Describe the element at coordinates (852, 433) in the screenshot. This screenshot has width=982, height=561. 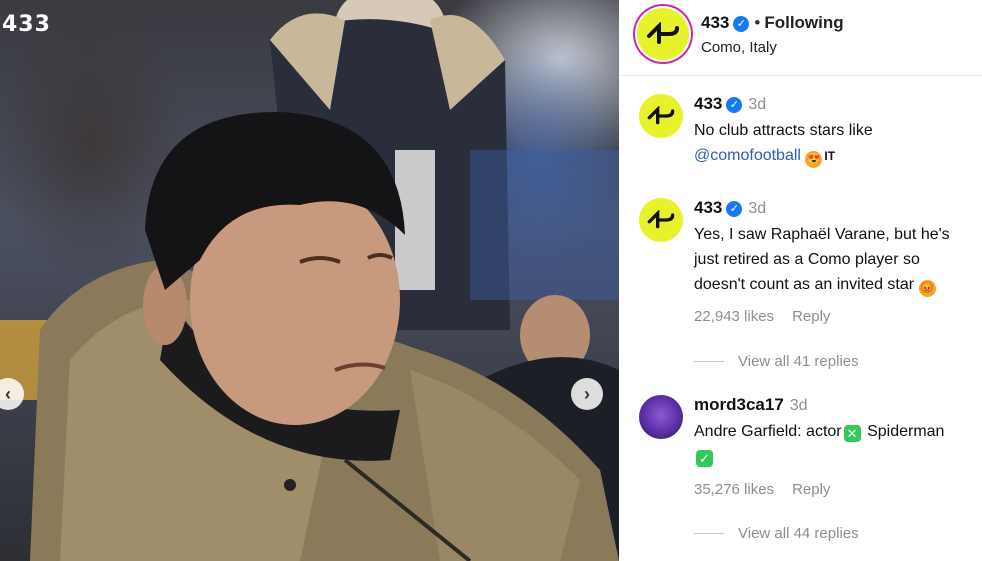
I see `cross-mark-emoji-icon: ✕` at that location.